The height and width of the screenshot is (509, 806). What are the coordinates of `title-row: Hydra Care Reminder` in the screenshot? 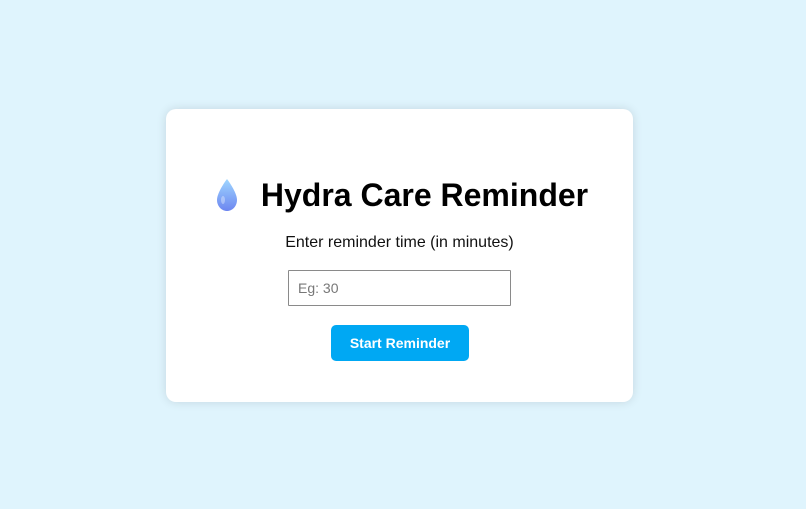 It's located at (399, 195).